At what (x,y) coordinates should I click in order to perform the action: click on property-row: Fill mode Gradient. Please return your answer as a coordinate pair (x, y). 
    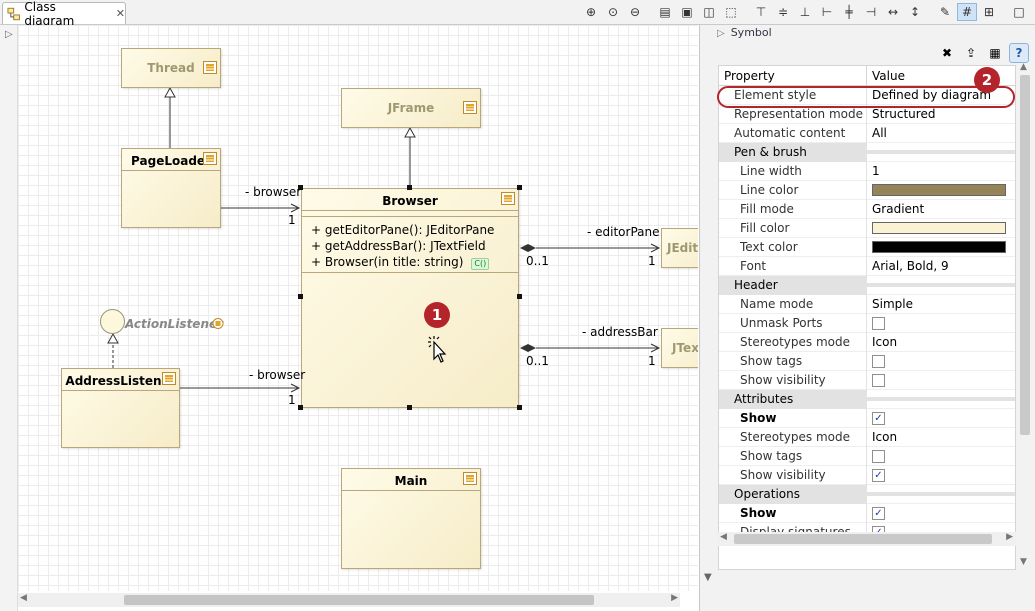
    Looking at the image, I should click on (867, 209).